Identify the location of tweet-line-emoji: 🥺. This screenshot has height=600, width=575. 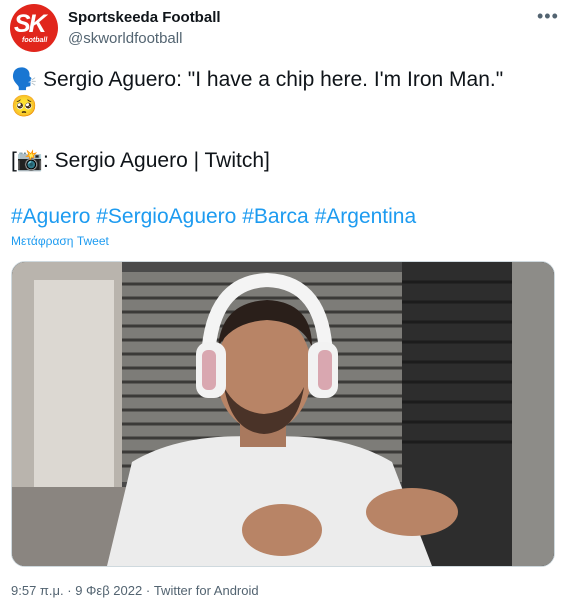
(24, 107).